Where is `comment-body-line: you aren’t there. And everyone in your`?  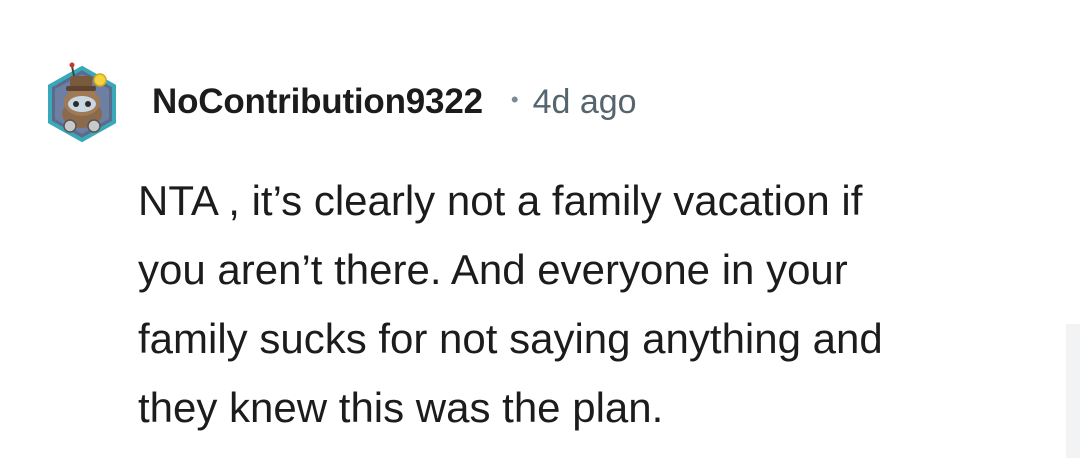
comment-body-line: you aren’t there. And everyone in your is located at coordinates (493, 269).